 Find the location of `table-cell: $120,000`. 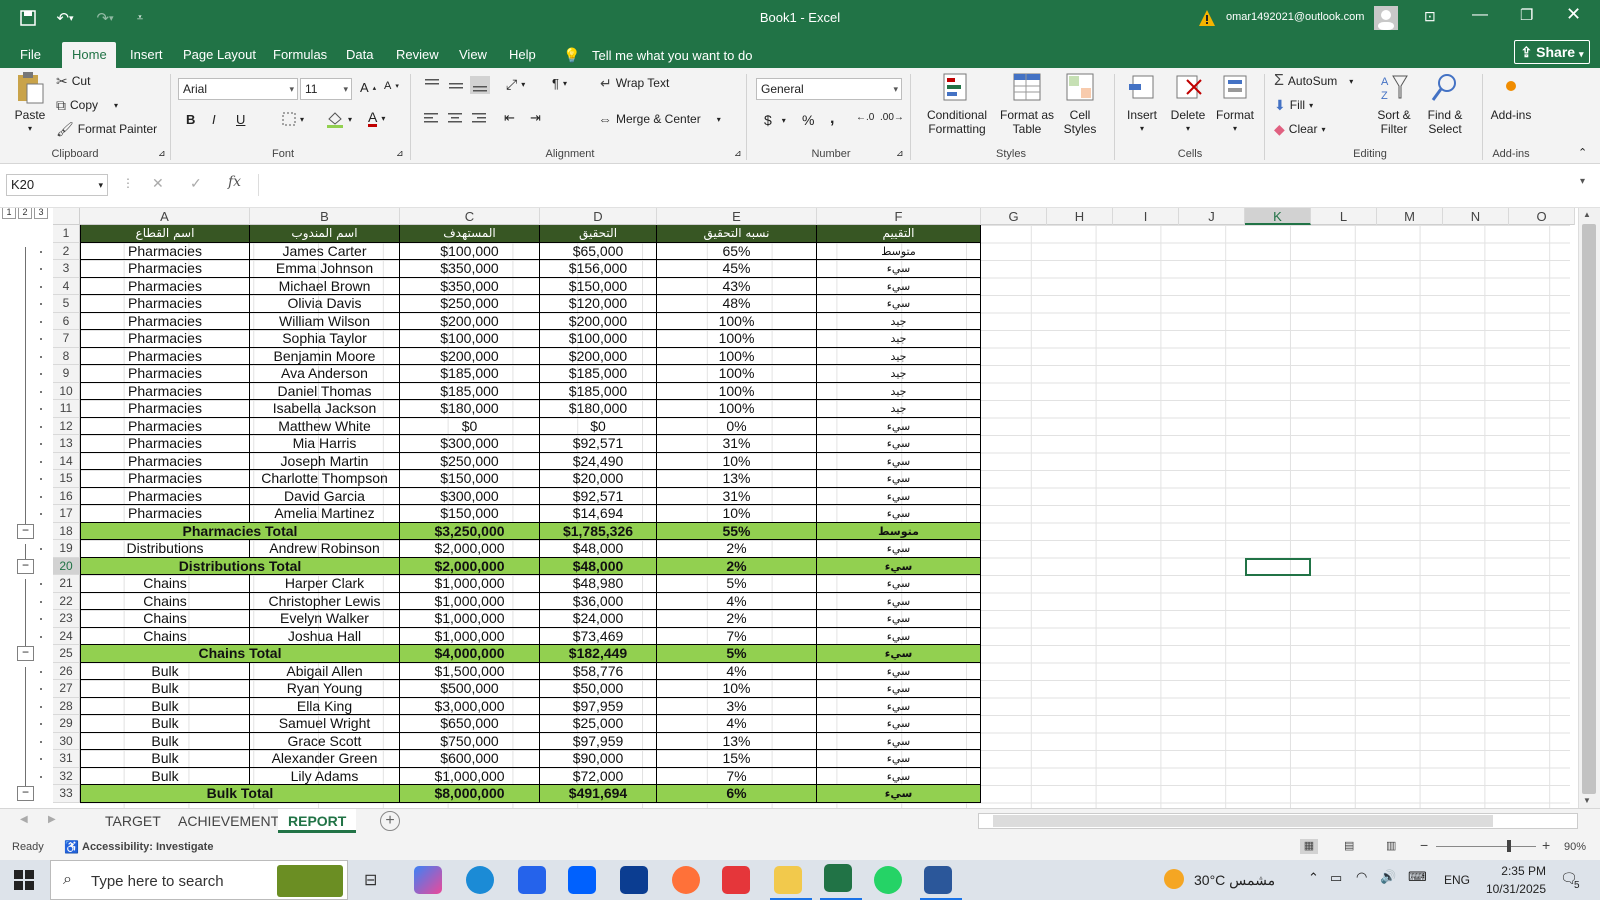

table-cell: $120,000 is located at coordinates (598, 304).